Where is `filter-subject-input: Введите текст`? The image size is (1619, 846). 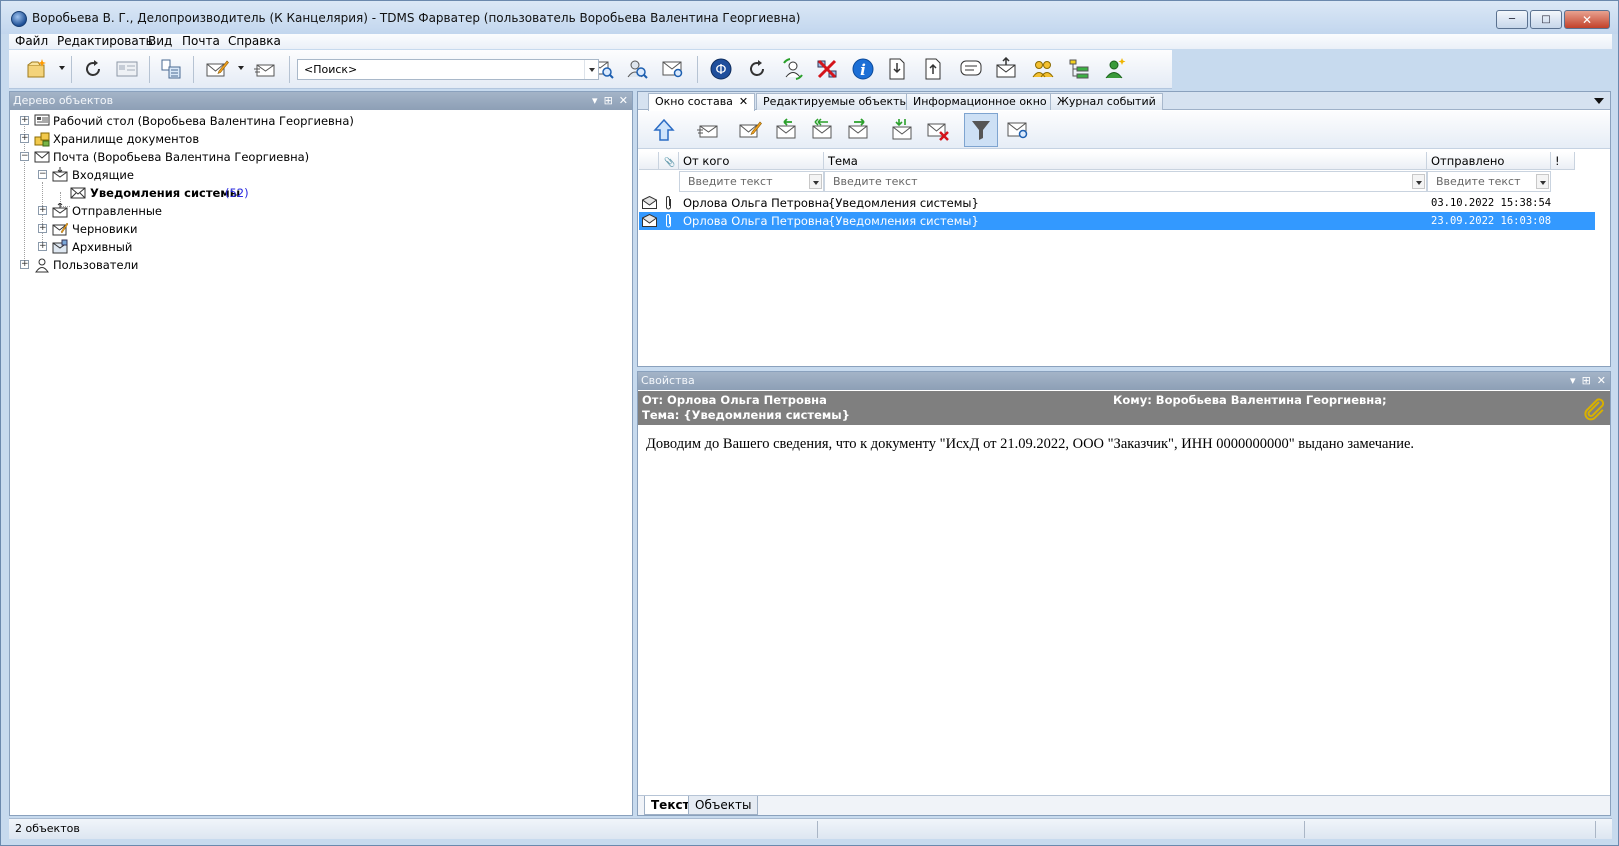 filter-subject-input: Введите текст is located at coordinates (1125, 181).